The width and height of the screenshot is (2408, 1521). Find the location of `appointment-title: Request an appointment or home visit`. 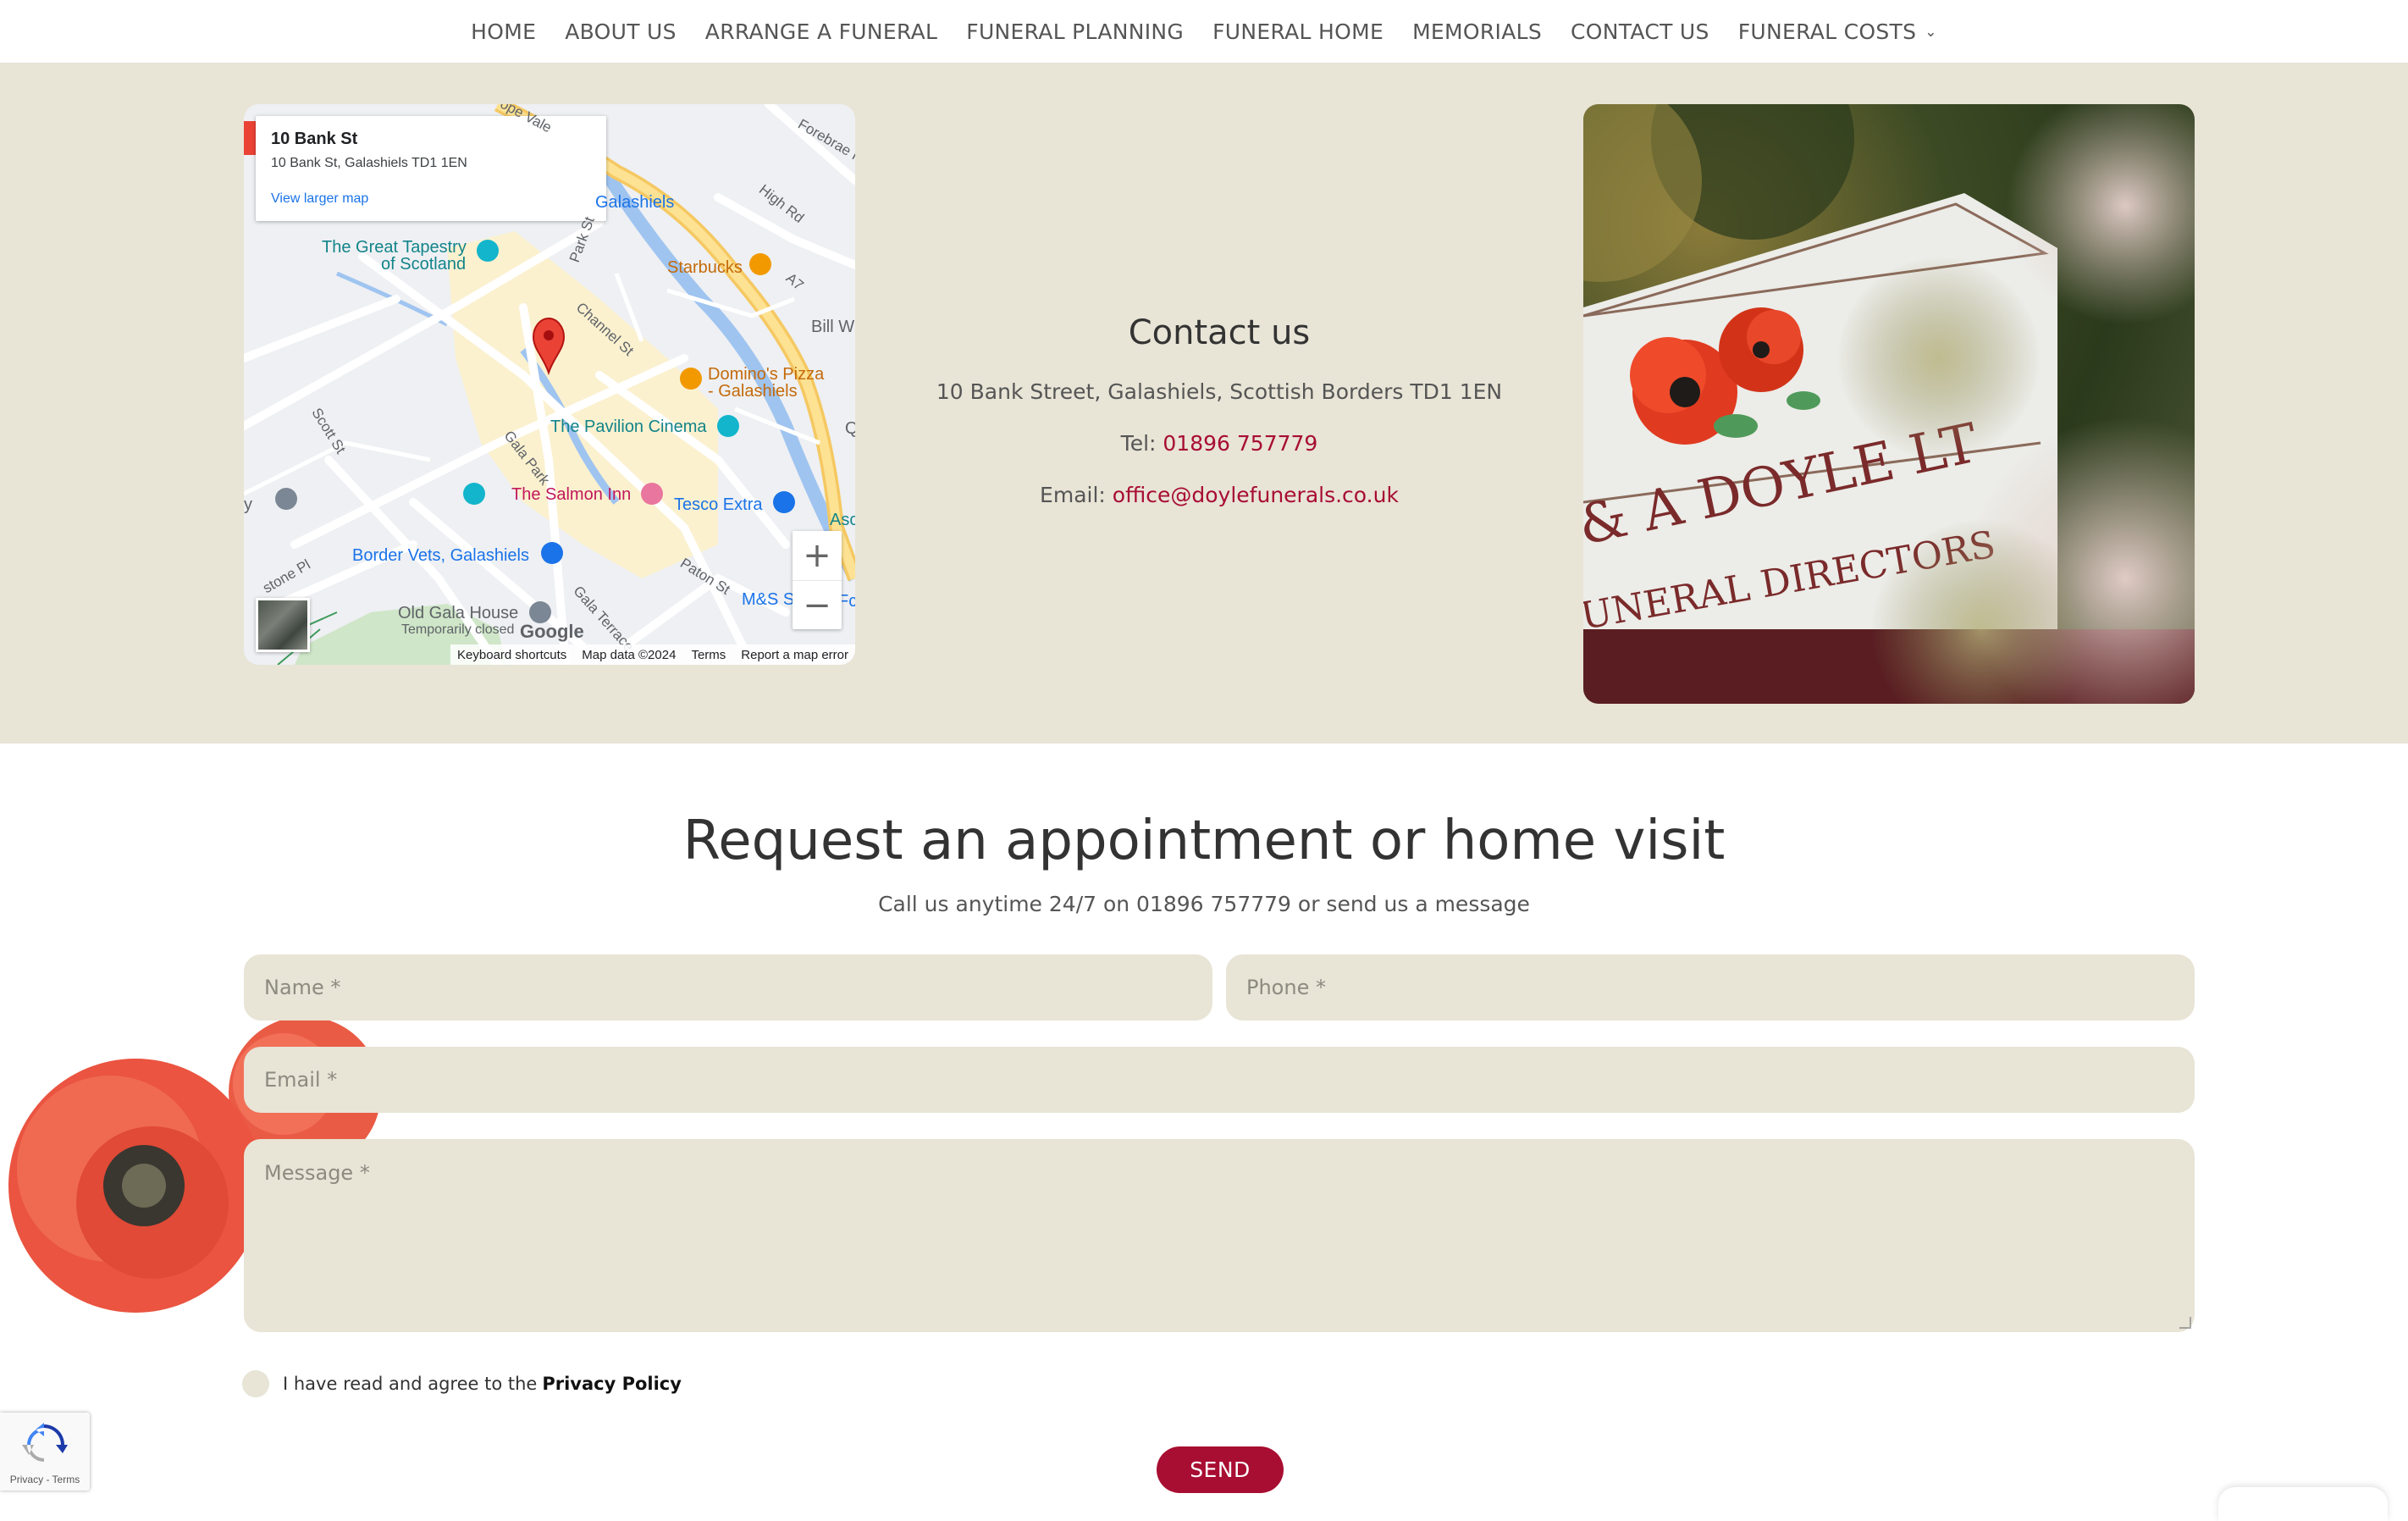

appointment-title: Request an appointment or home visit is located at coordinates (1204, 841).